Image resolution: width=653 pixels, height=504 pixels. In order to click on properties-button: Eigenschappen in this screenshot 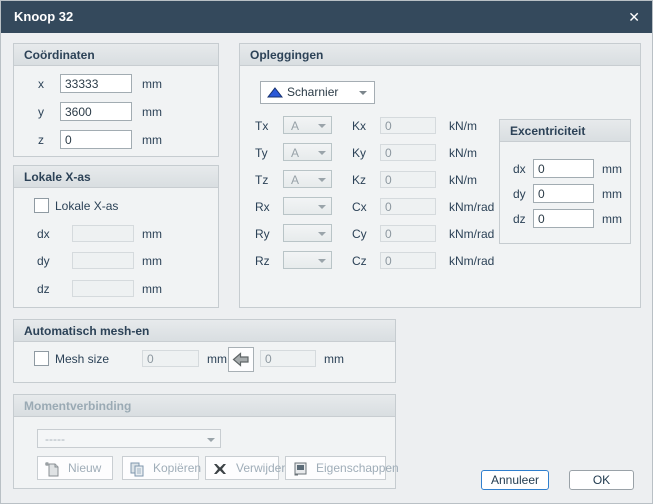, I will do `click(342, 468)`.